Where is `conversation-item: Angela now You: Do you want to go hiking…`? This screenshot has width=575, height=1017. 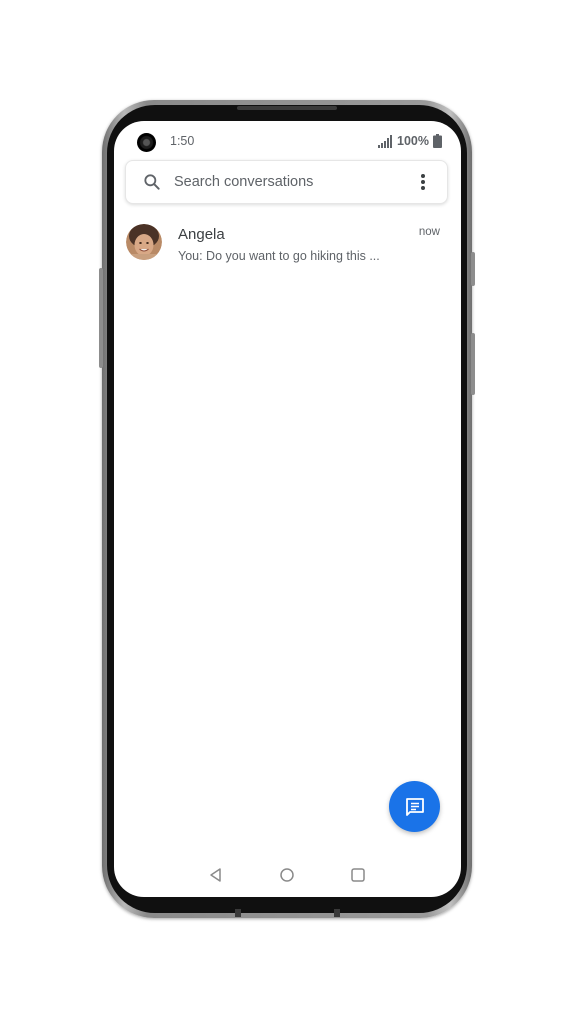 conversation-item: Angela now You: Do you want to go hiking… is located at coordinates (287, 246).